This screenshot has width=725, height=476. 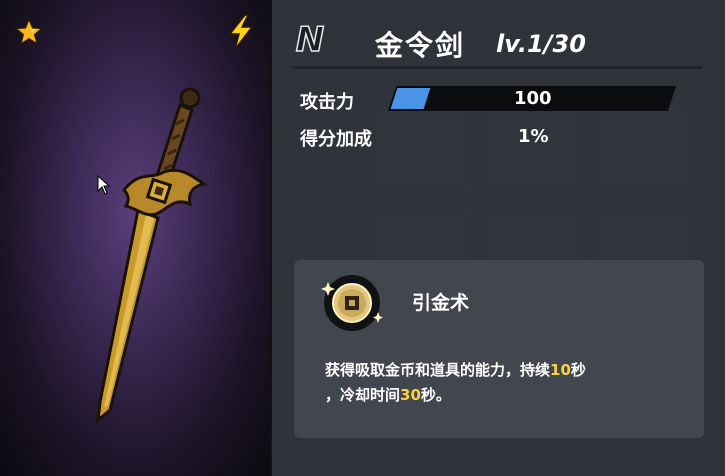 What do you see at coordinates (336, 139) in the screenshot?
I see `stat-label-score-bonus: 得分加成` at bounding box center [336, 139].